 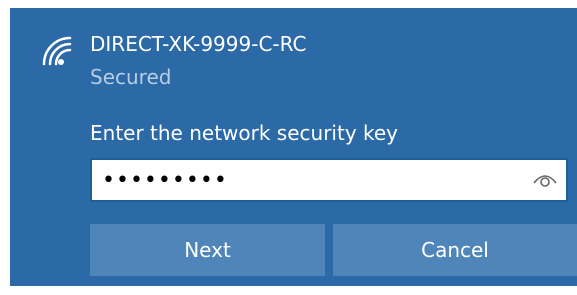 I want to click on wifi-secured-icon, so click(x=57, y=51).